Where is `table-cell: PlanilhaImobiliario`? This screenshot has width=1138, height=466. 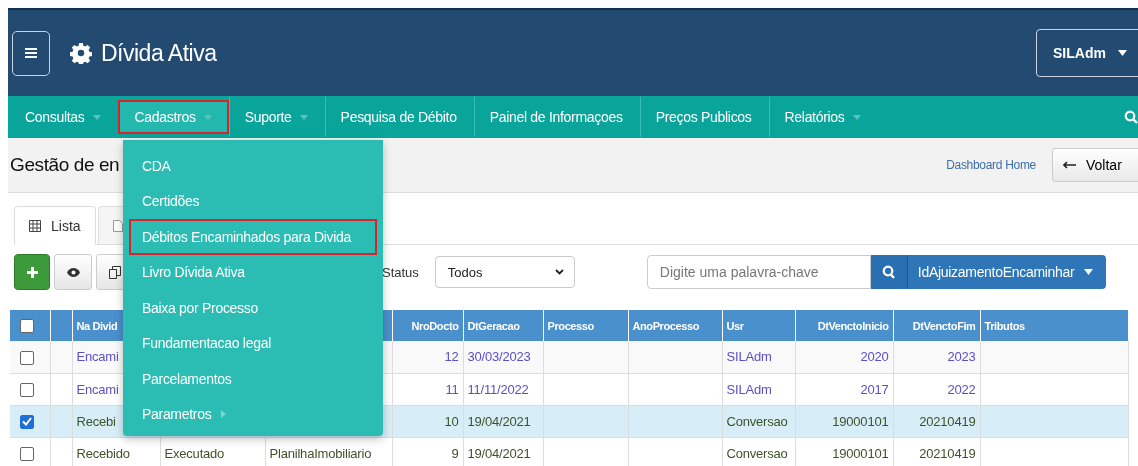 table-cell: PlanilhaImobiliario is located at coordinates (320, 453).